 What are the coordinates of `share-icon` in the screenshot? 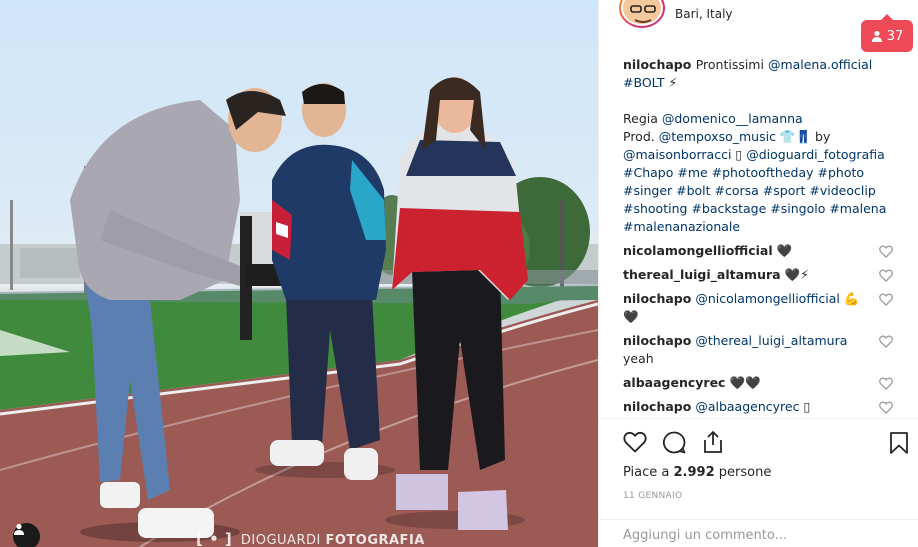 It's located at (713, 442).